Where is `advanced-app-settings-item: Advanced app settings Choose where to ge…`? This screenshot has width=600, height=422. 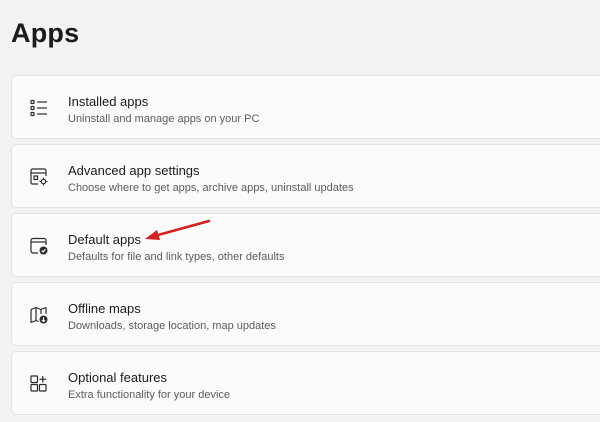
advanced-app-settings-item: Advanced app settings Choose where to ge… is located at coordinates (305, 176).